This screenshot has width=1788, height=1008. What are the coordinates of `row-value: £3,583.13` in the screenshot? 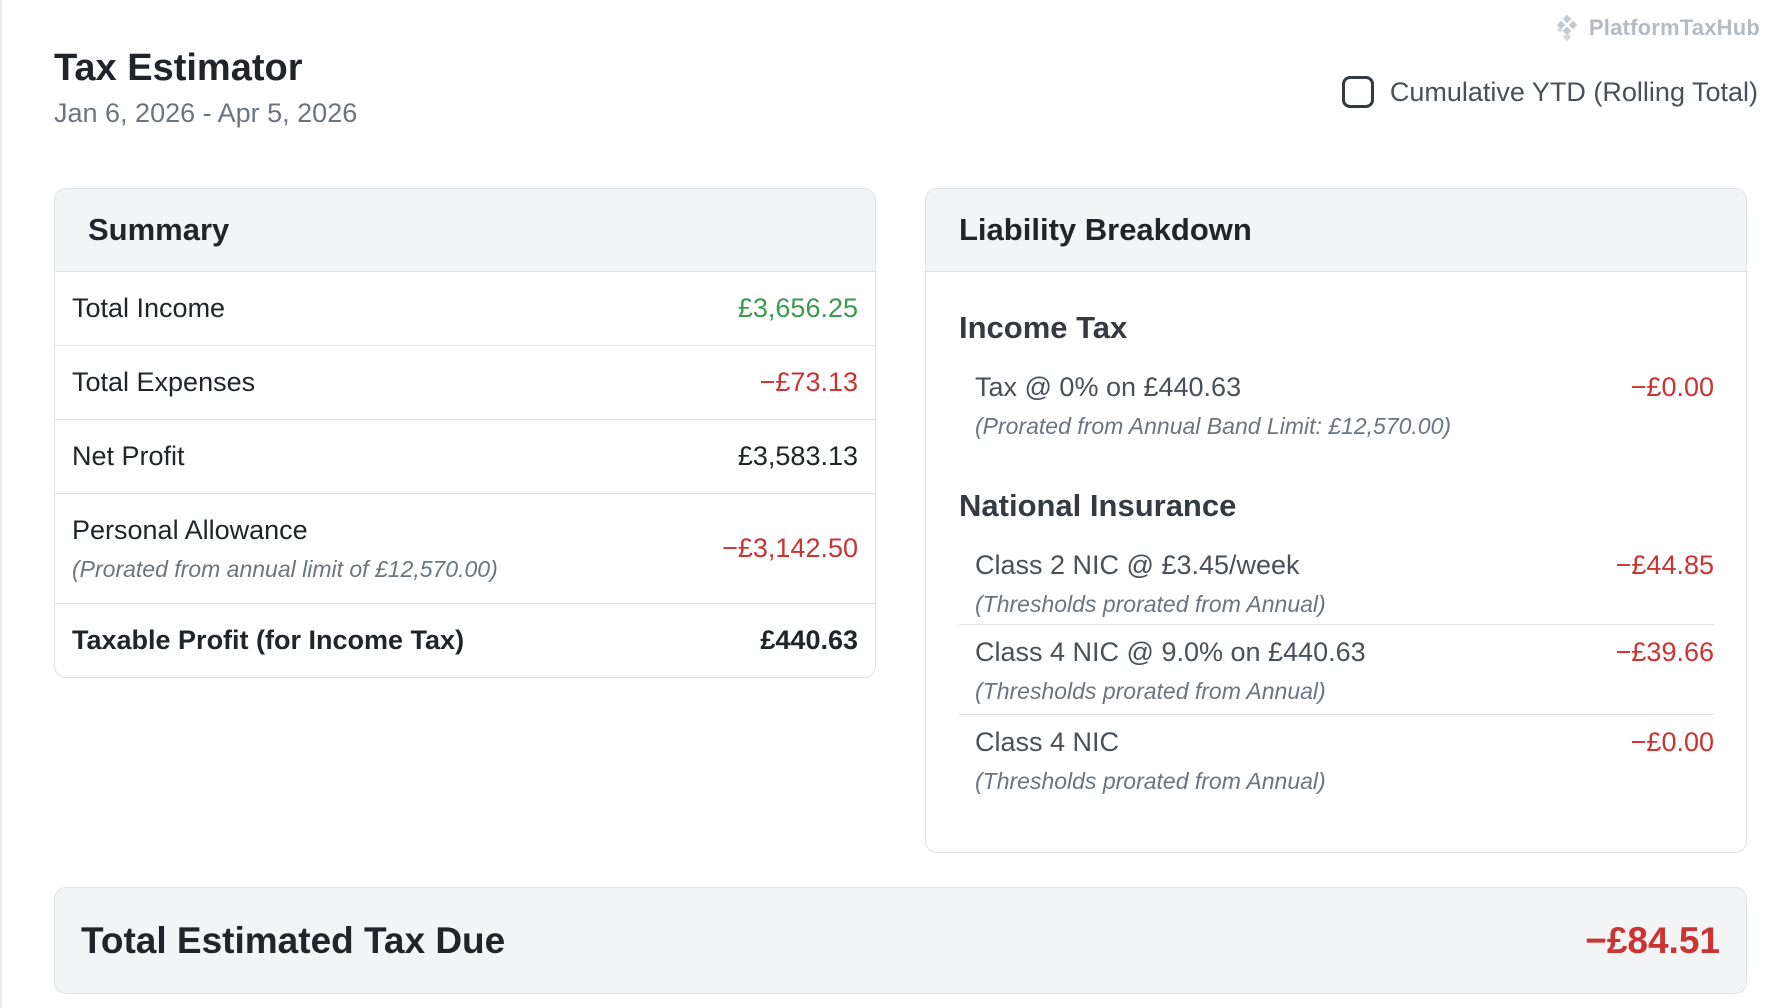 It's located at (797, 456).